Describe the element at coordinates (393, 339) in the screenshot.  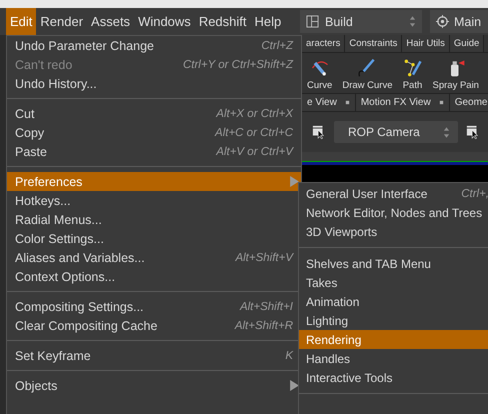
I see `menu-item: Rendering` at that location.